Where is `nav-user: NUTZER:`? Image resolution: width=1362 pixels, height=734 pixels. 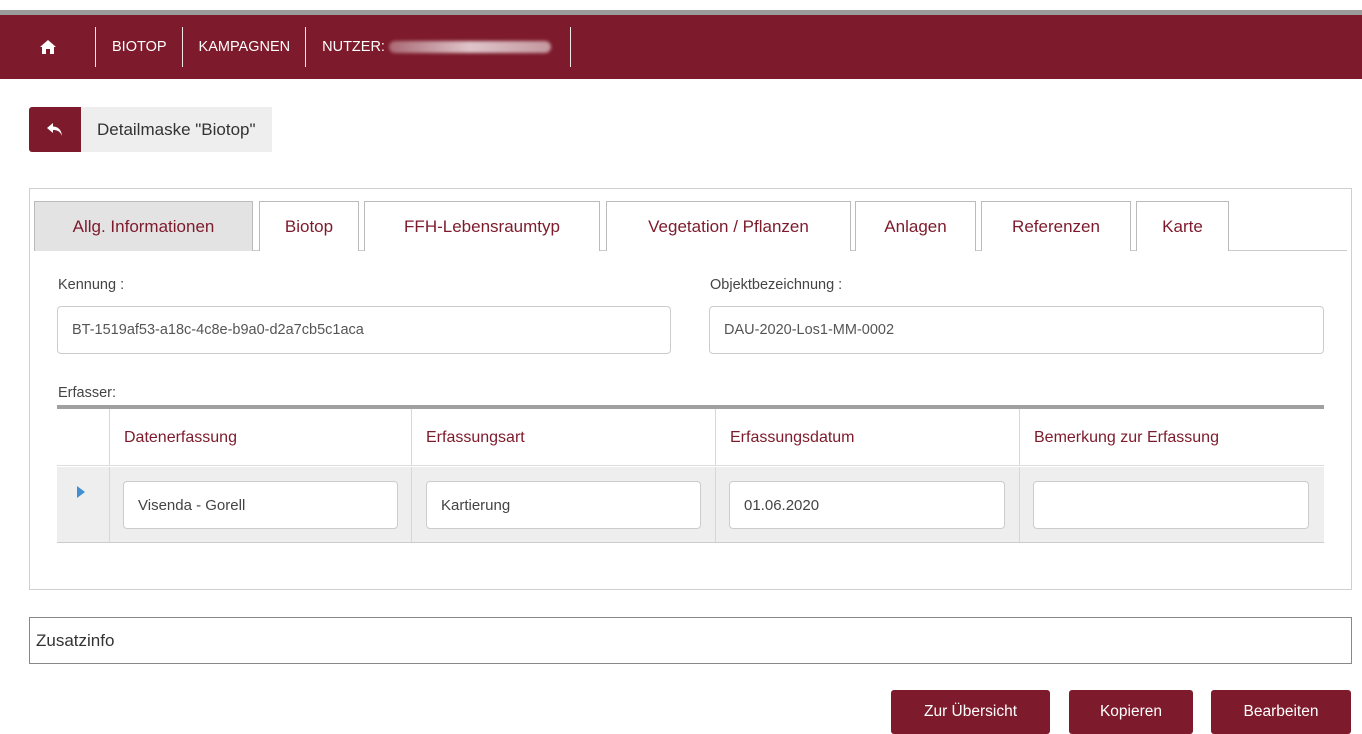
nav-user: NUTZER: is located at coordinates (438, 47).